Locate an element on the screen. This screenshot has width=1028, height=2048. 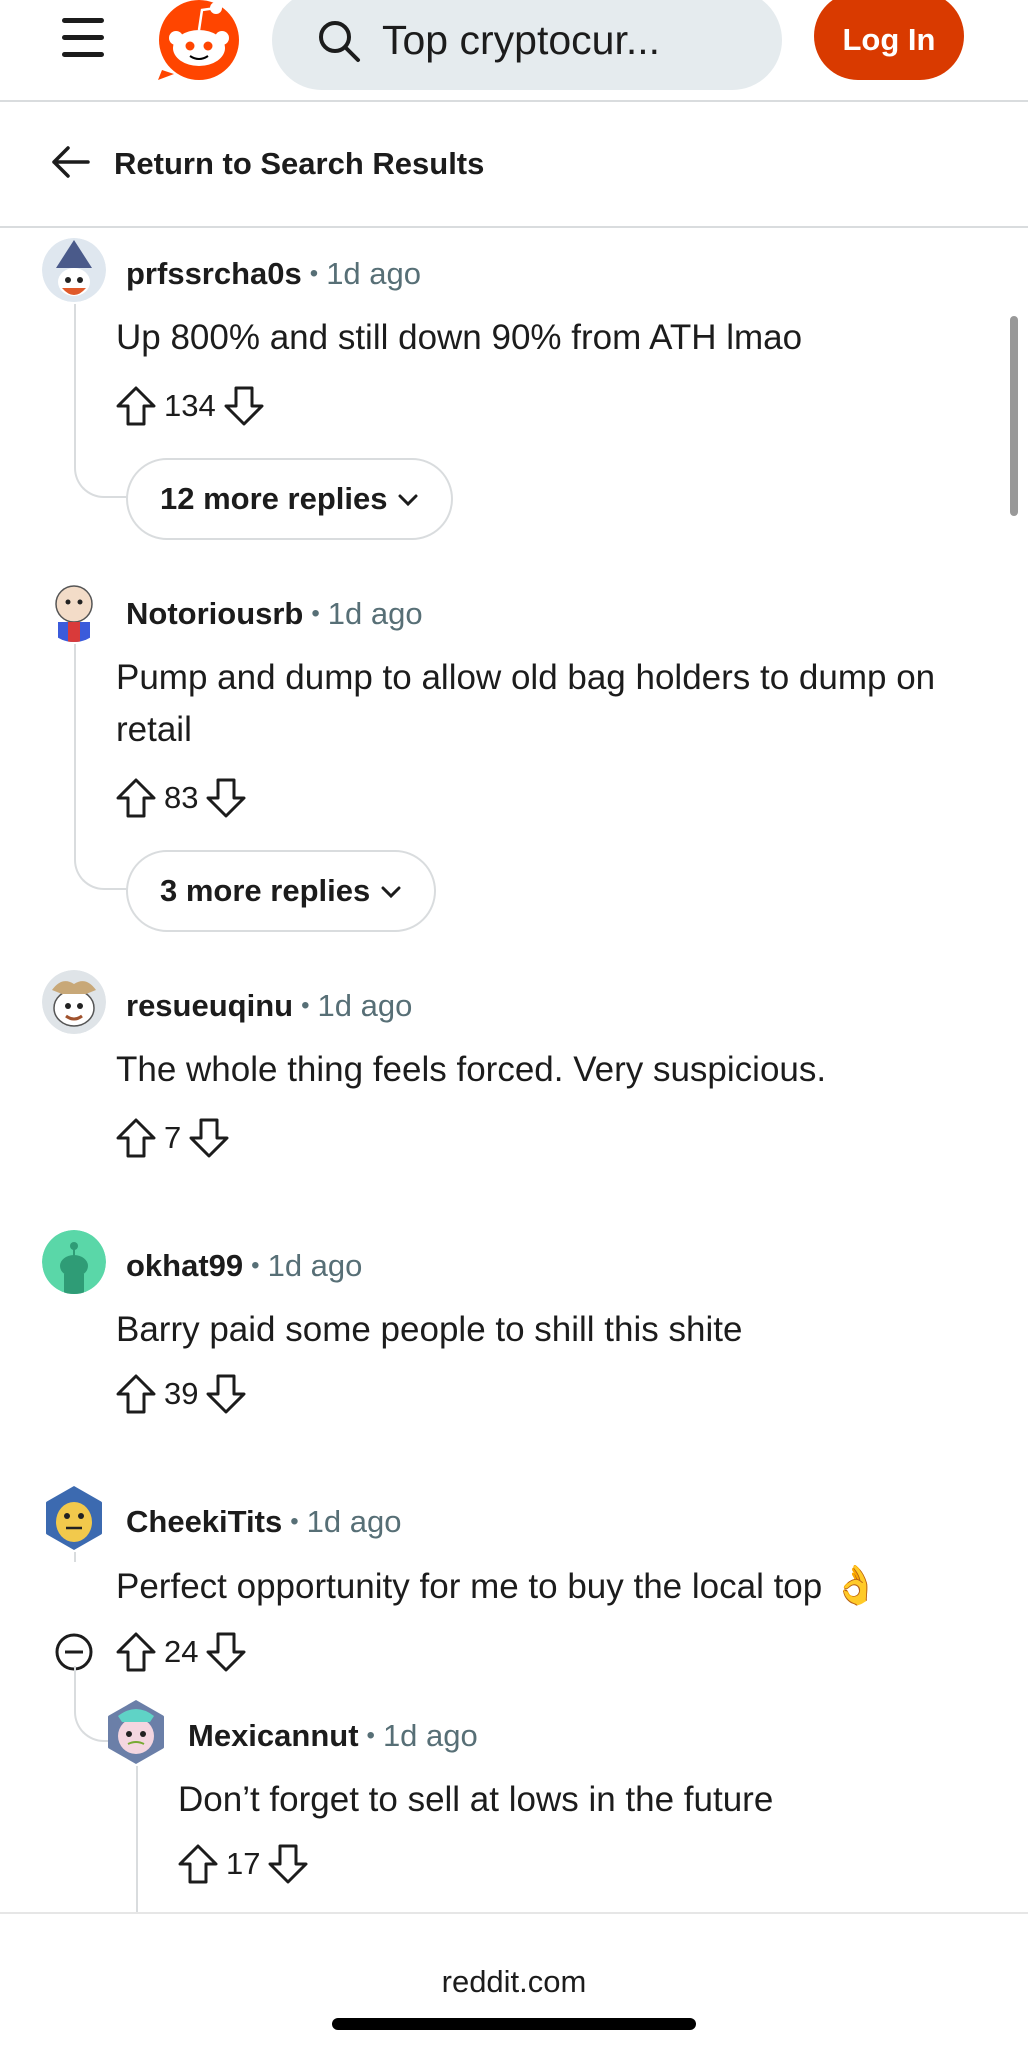
more-replies-button: 12 more replies is located at coordinates (290, 499).